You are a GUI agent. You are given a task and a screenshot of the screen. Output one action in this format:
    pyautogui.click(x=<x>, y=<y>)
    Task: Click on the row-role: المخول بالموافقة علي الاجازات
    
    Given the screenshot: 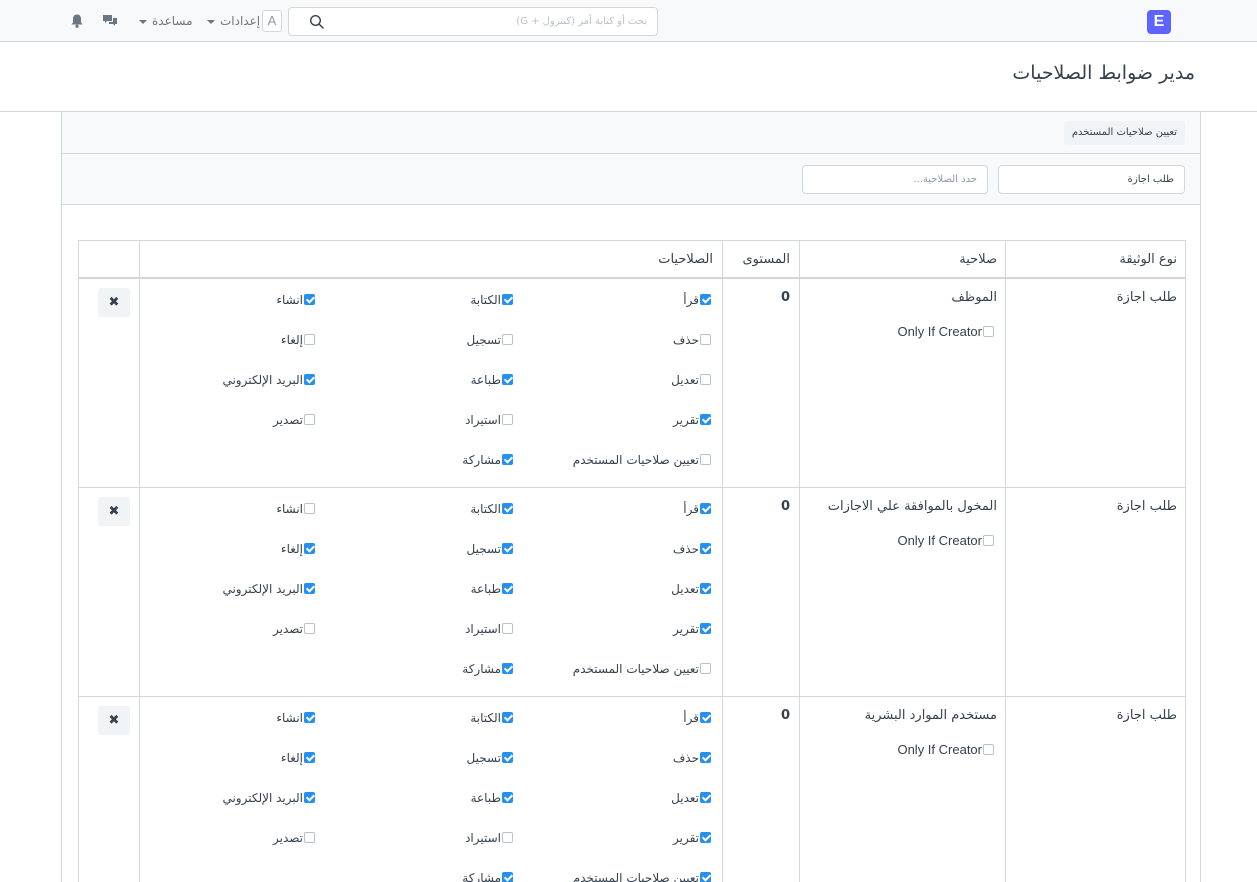 What is the action you would take?
    pyautogui.click(x=912, y=506)
    